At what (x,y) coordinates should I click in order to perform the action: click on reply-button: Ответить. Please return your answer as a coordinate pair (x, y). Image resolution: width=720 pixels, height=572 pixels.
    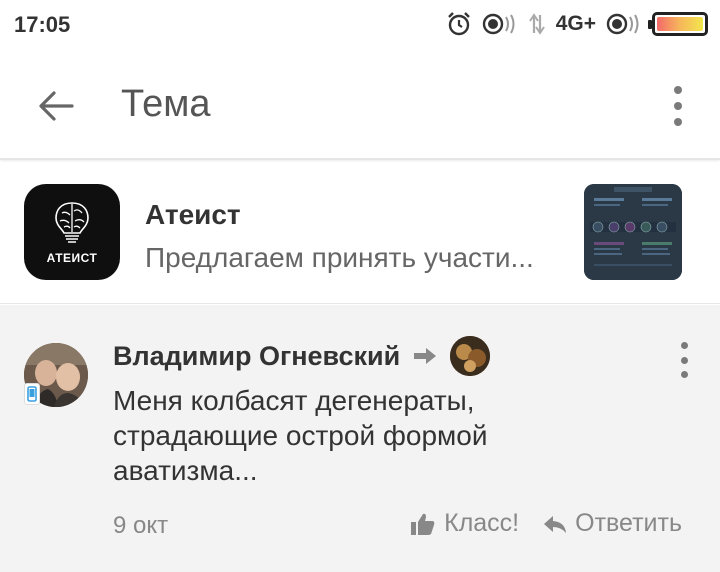
    Looking at the image, I should click on (612, 523).